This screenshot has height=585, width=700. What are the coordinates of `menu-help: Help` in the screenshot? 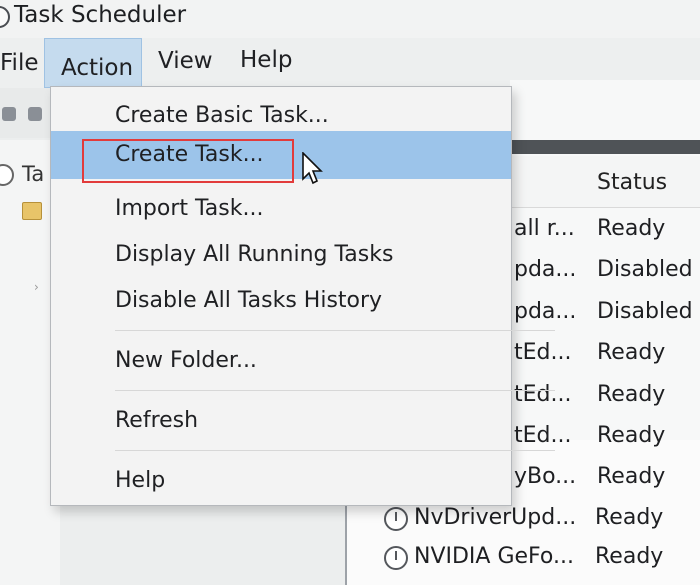 It's located at (266, 63).